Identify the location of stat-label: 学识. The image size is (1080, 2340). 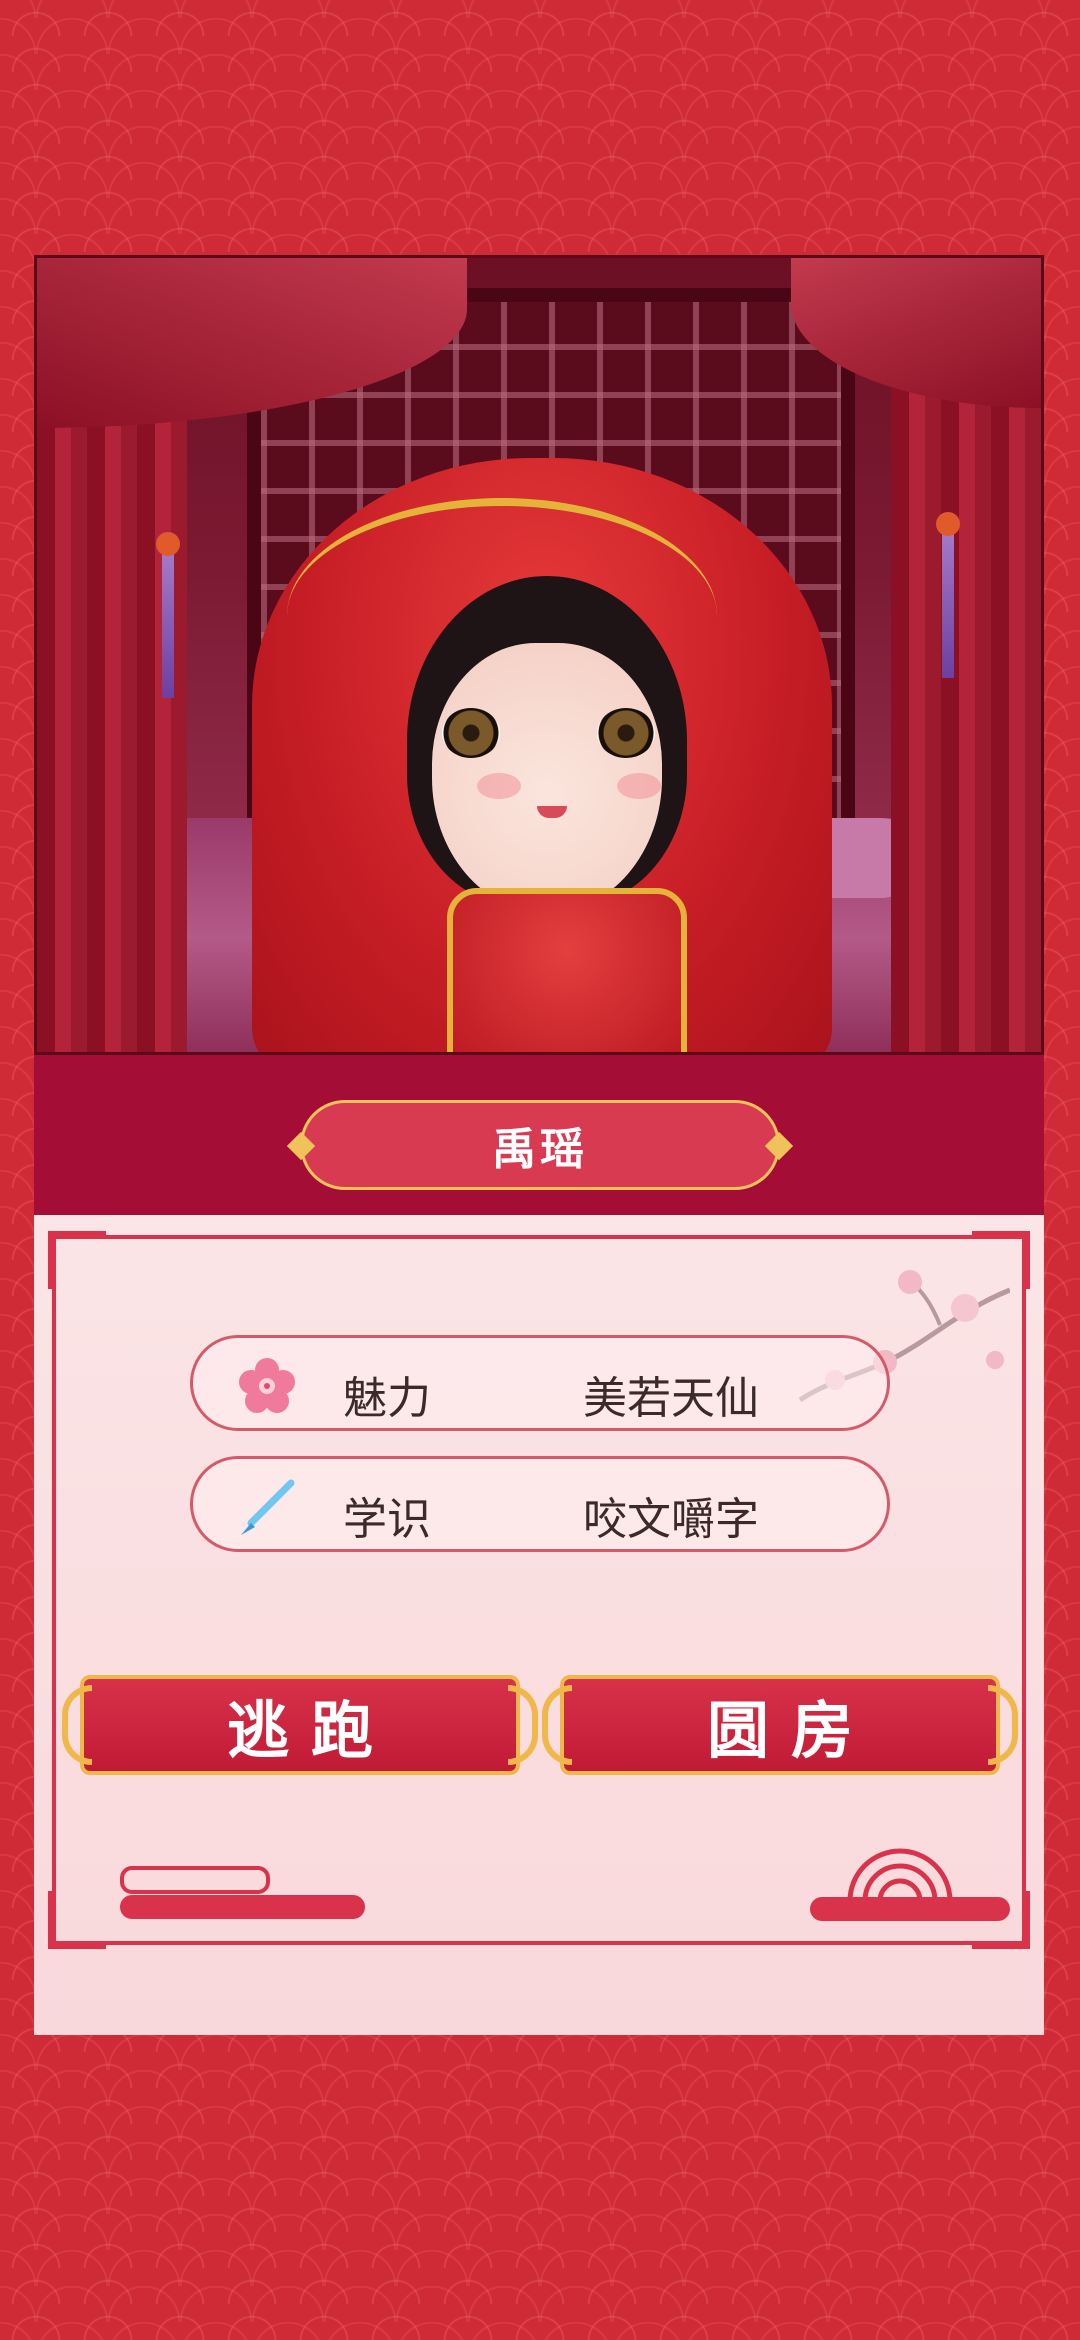
(387, 1519).